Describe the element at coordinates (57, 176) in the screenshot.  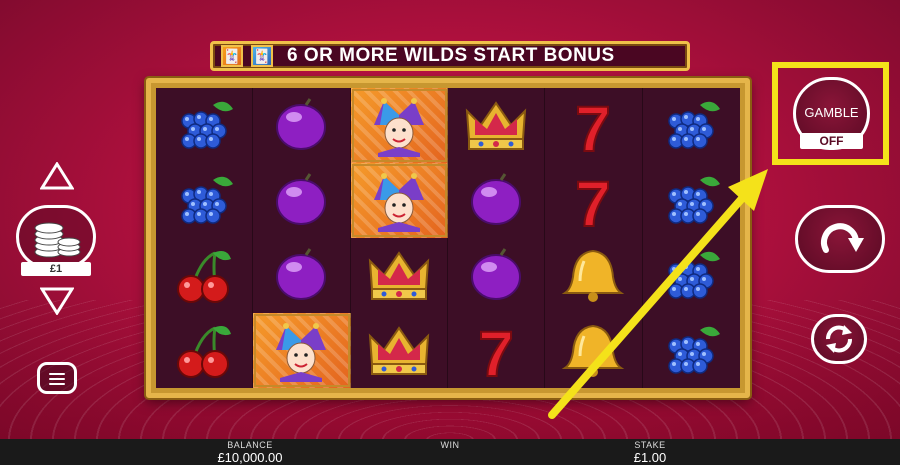
I see `stake-increase-button` at that location.